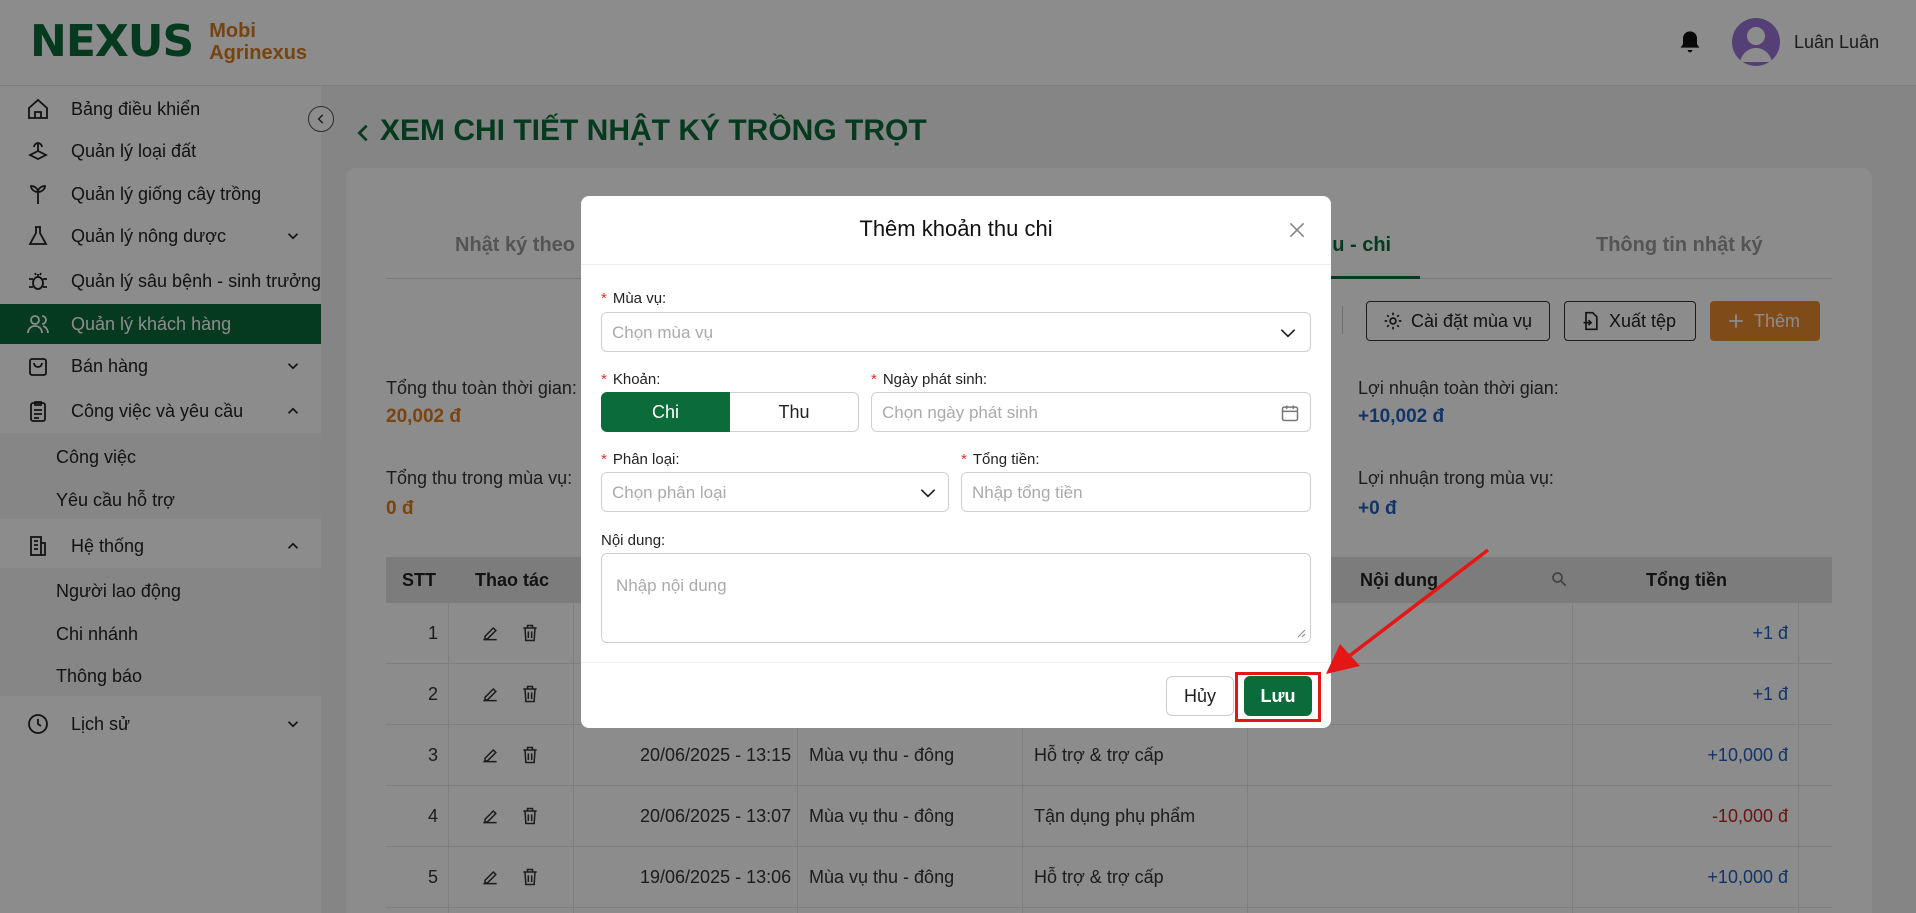 This screenshot has width=1916, height=913. I want to click on pointer-arrow-icon, so click(1408, 611).